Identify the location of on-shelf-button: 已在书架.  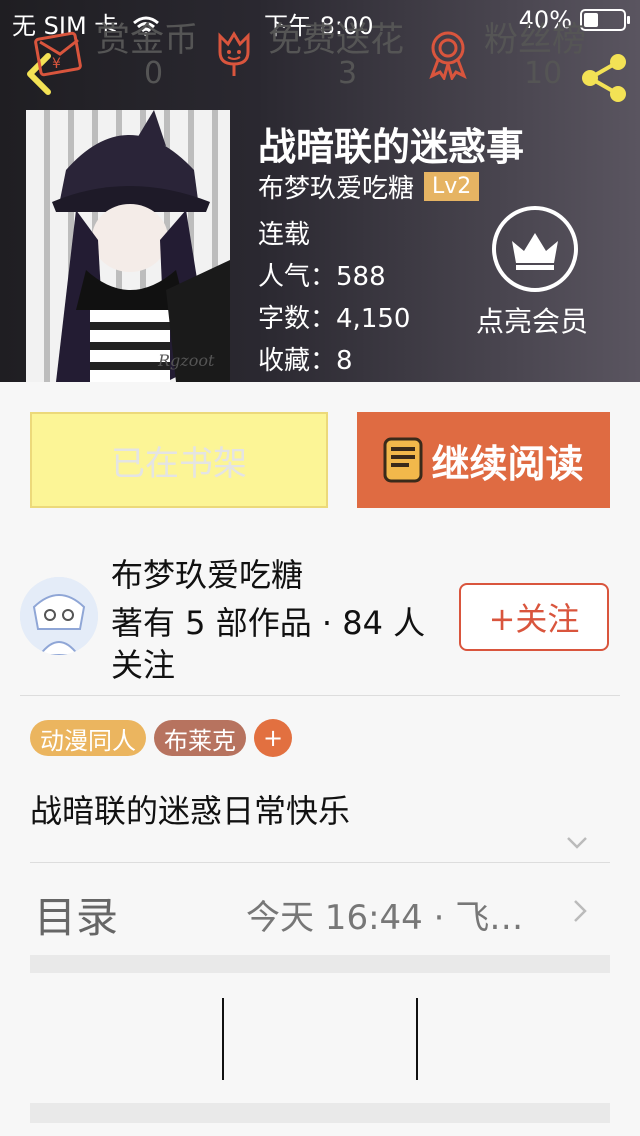
(179, 460).